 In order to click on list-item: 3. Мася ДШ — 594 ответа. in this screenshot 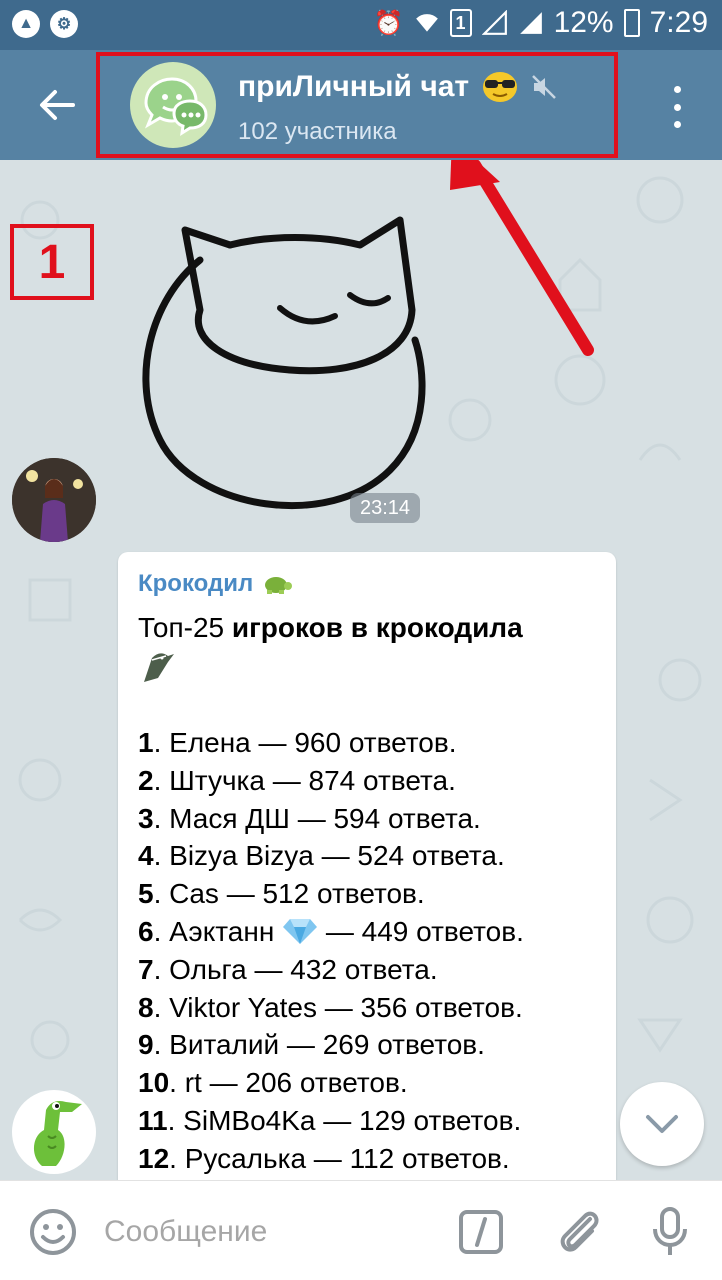, I will do `click(309, 818)`.